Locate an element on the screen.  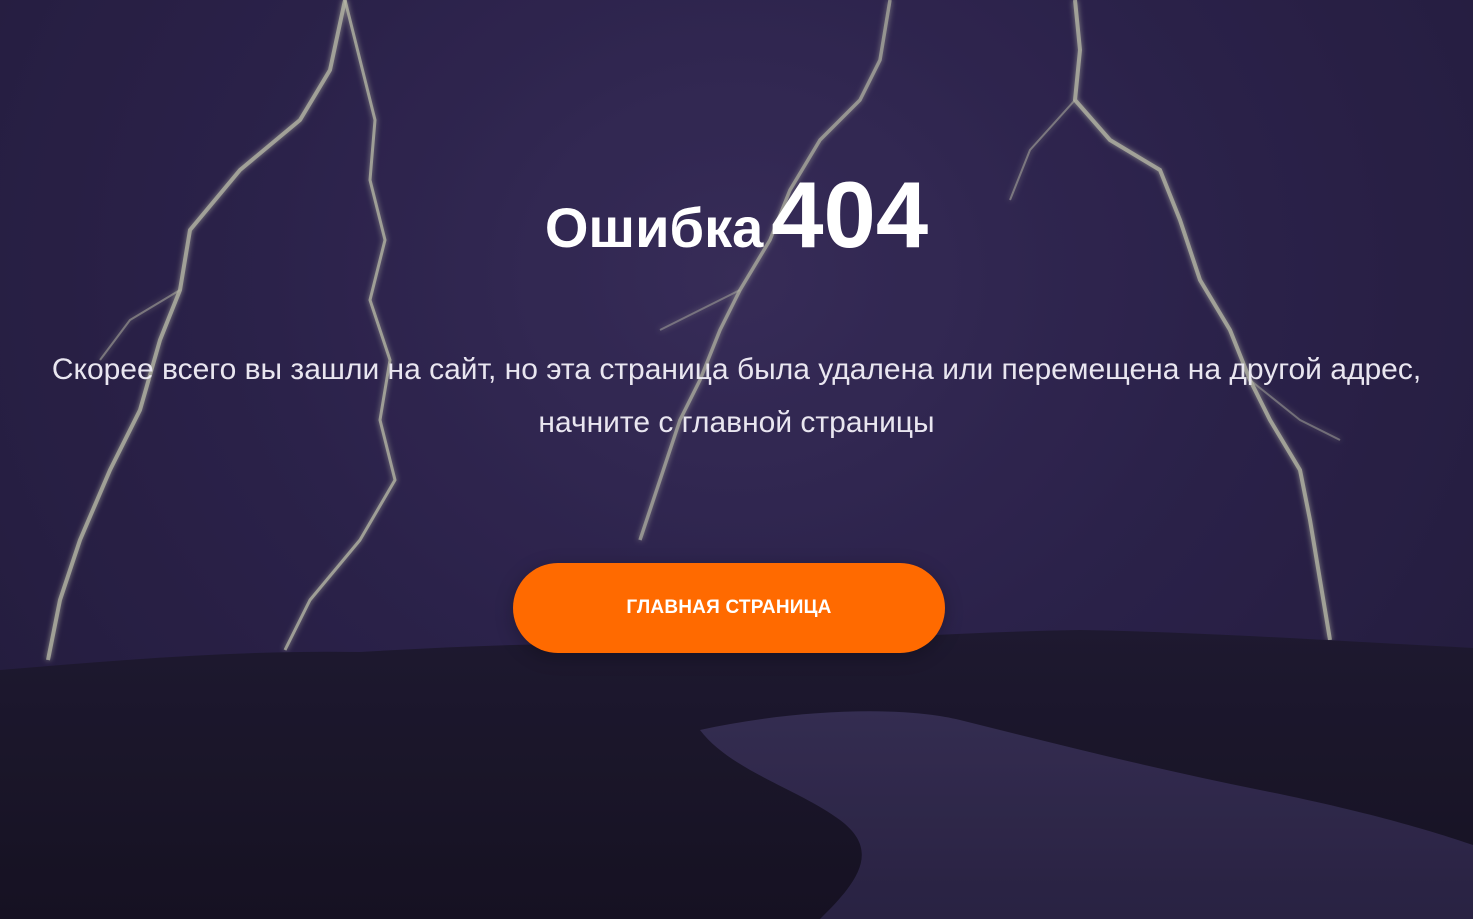
error-word: Ошибка is located at coordinates (654, 227).